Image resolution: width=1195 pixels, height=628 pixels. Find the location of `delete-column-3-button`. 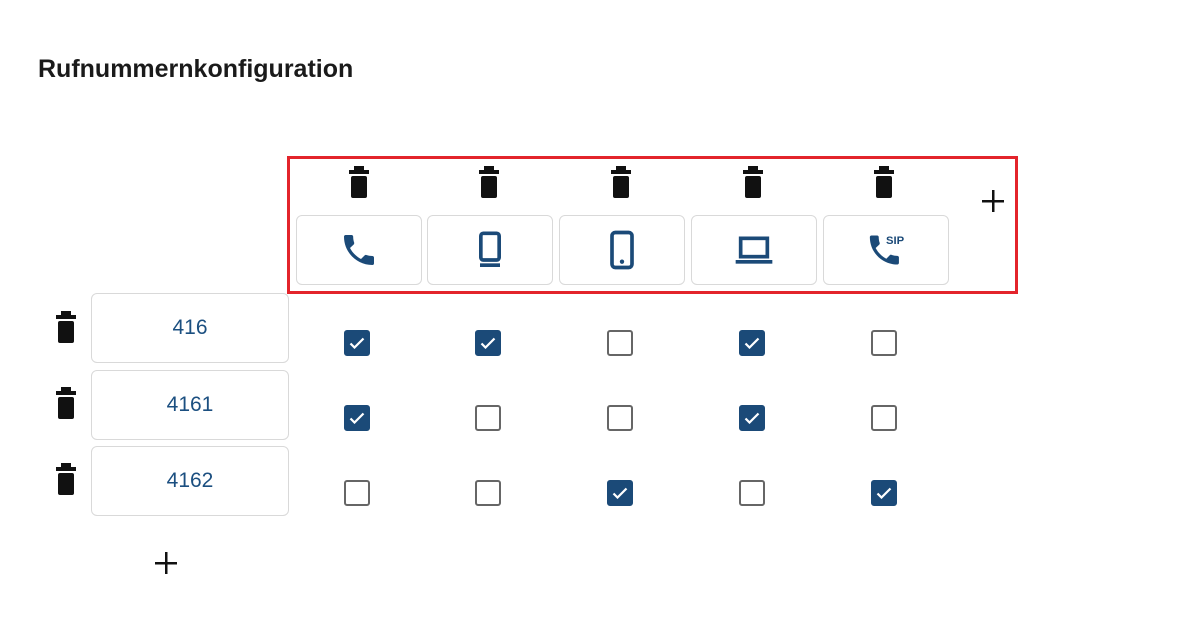

delete-column-3-button is located at coordinates (621, 182).